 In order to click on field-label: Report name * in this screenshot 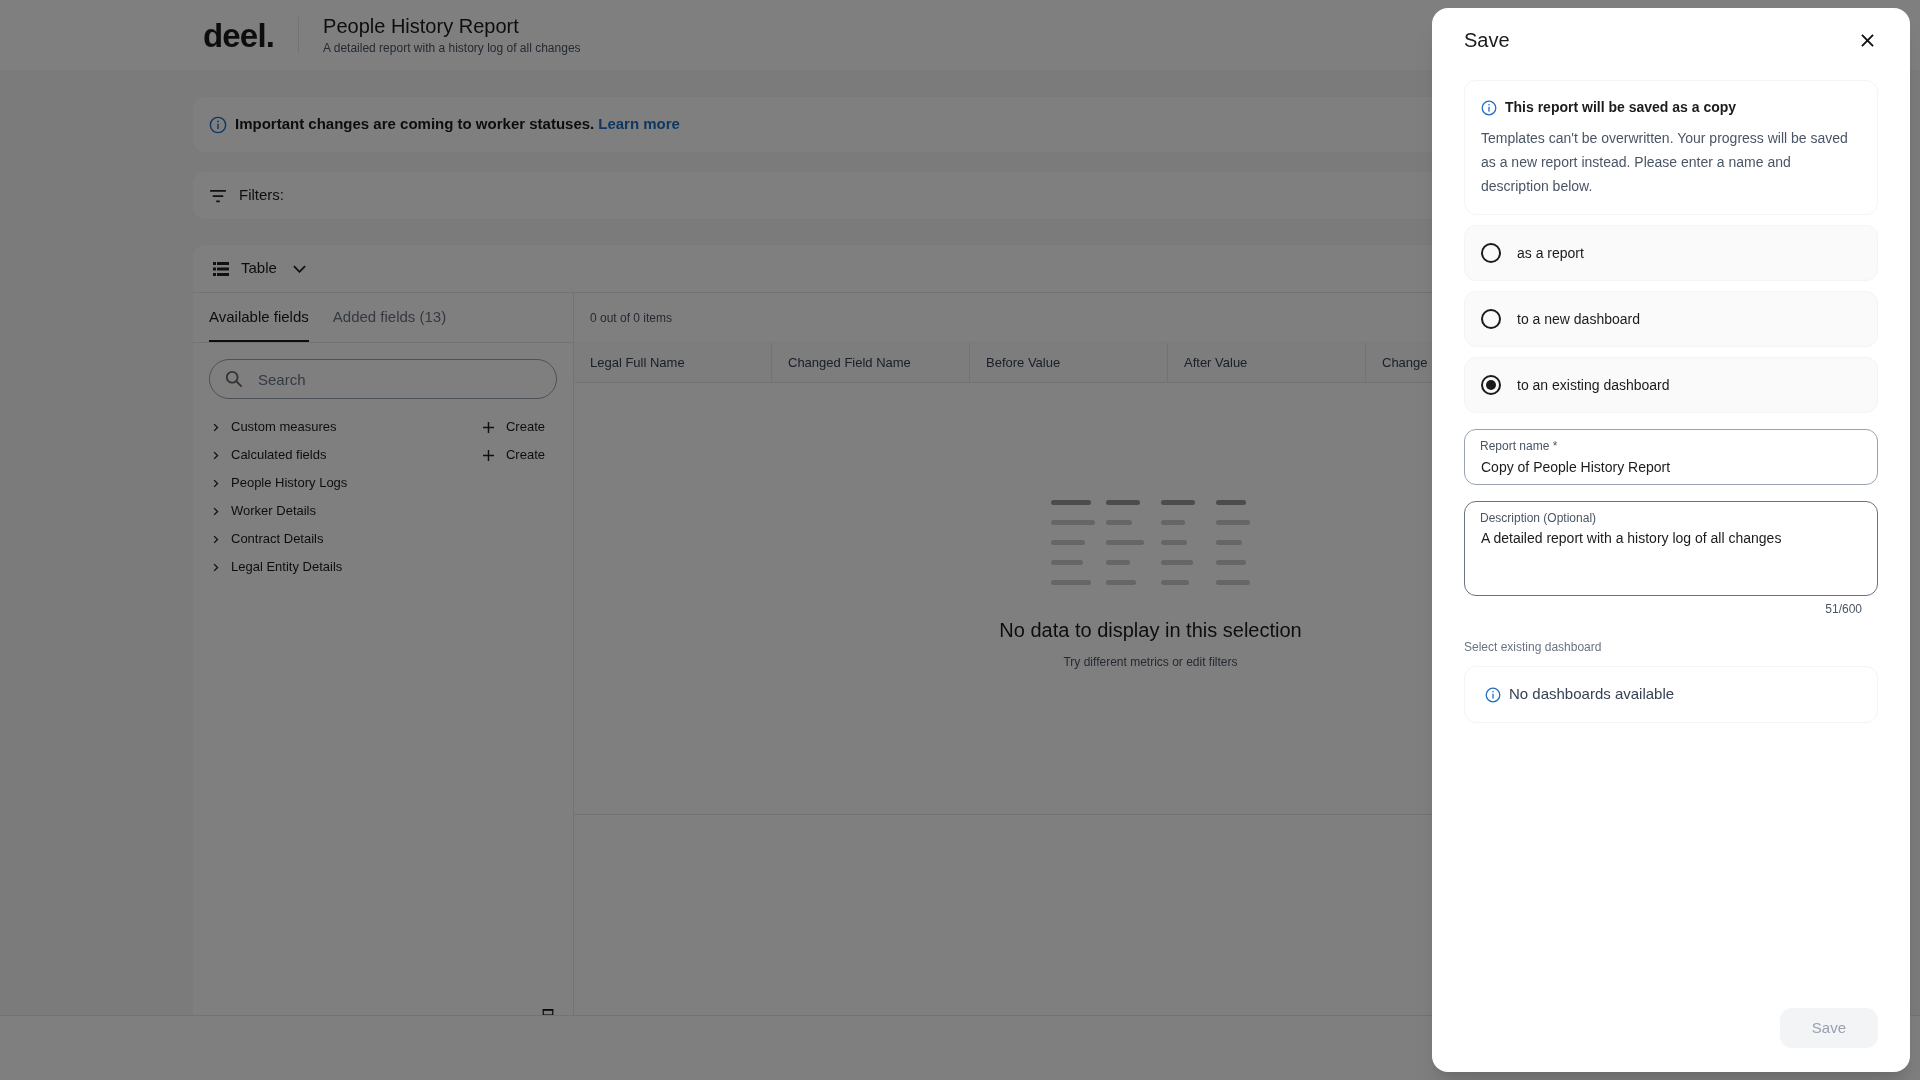, I will do `click(1519, 446)`.